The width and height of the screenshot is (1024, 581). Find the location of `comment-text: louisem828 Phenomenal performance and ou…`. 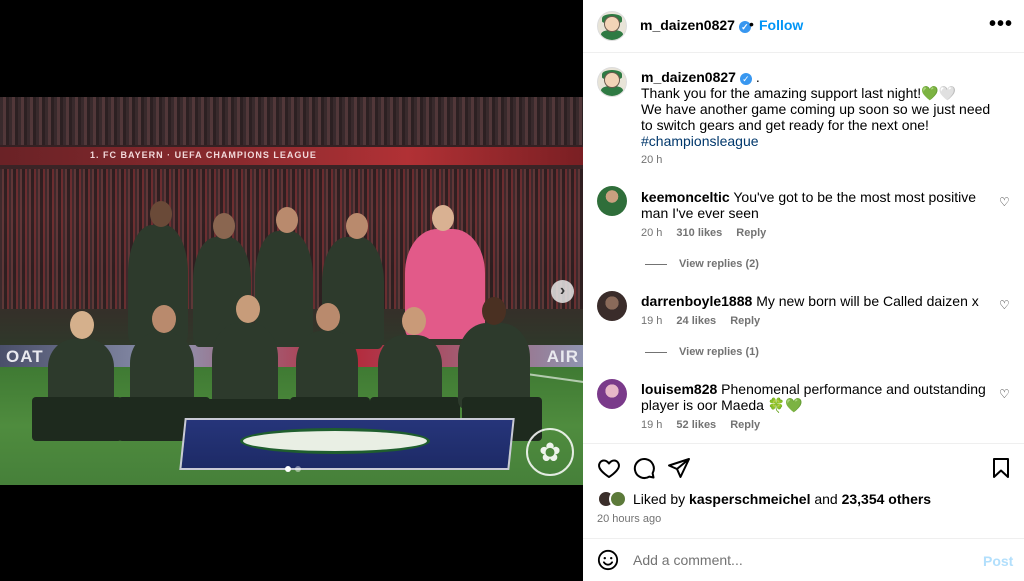

comment-text: louisem828 Phenomenal performance and ou… is located at coordinates (816, 397).